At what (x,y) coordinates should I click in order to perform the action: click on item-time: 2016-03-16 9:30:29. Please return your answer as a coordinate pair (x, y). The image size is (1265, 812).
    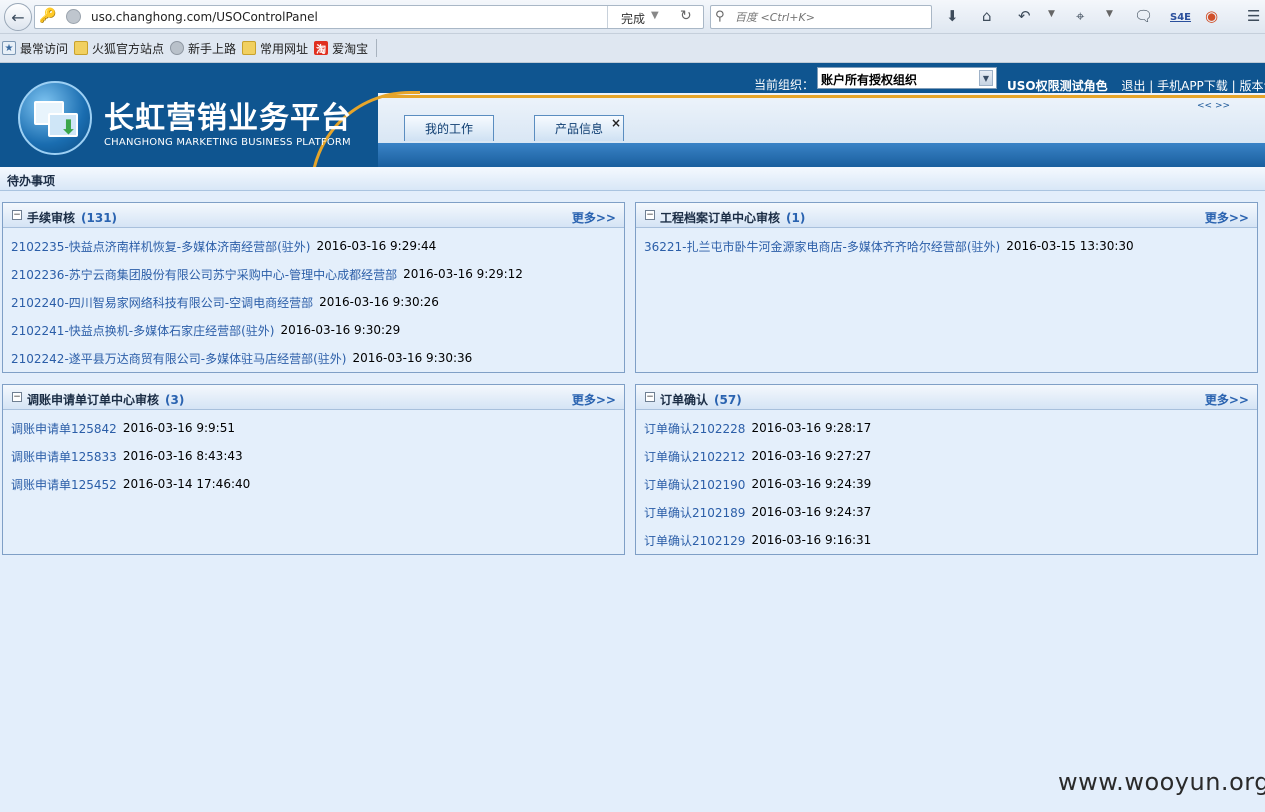
    Looking at the image, I should click on (340, 330).